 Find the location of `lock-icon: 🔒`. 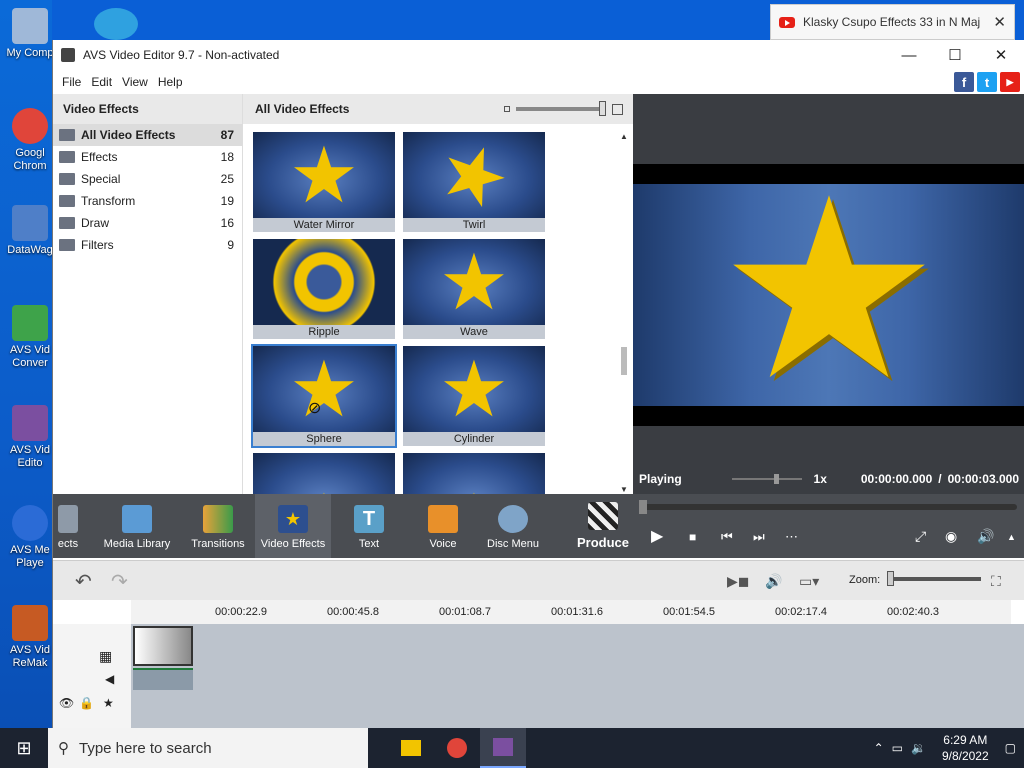

lock-icon: 🔒 is located at coordinates (86, 703).